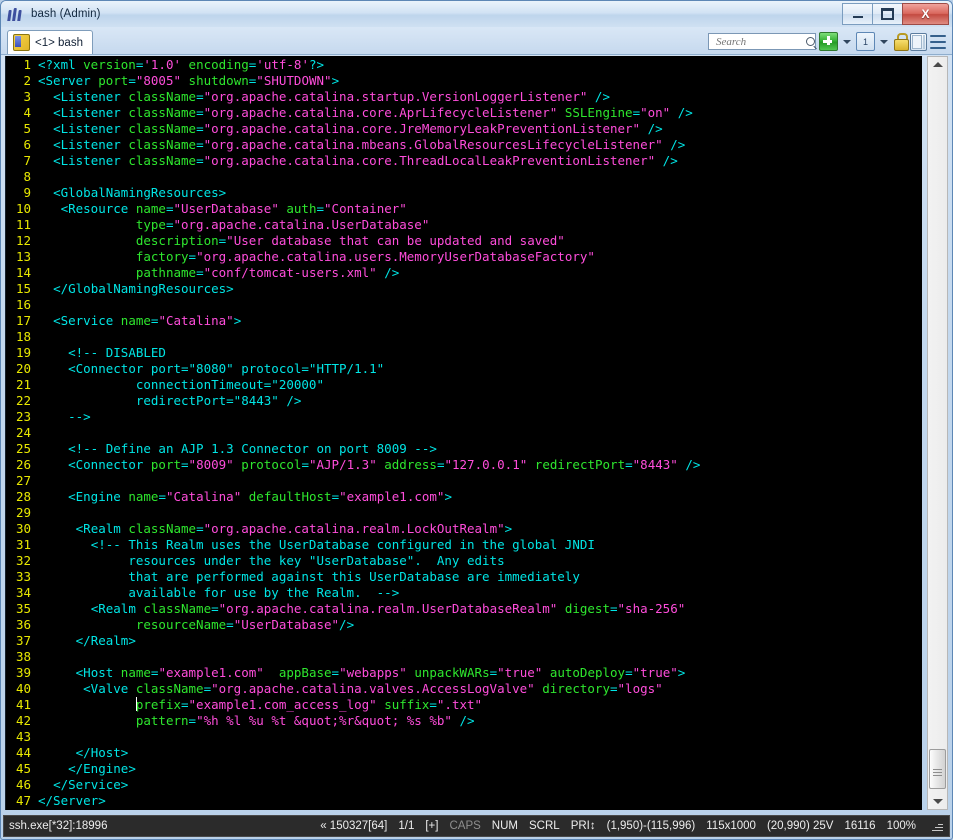 The height and width of the screenshot is (840, 953). Describe the element at coordinates (23, 368) in the screenshot. I see `line-number: 20` at that location.